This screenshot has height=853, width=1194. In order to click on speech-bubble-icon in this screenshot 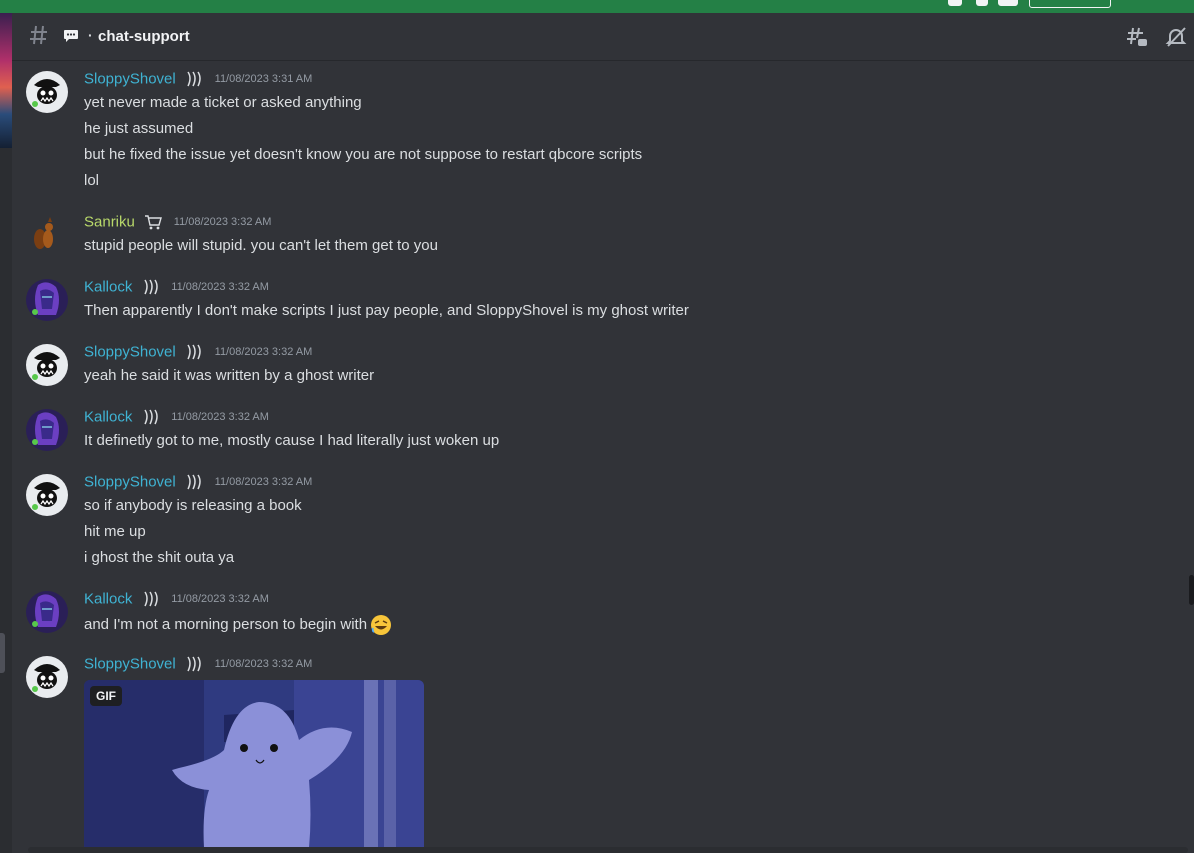, I will do `click(71, 36)`.